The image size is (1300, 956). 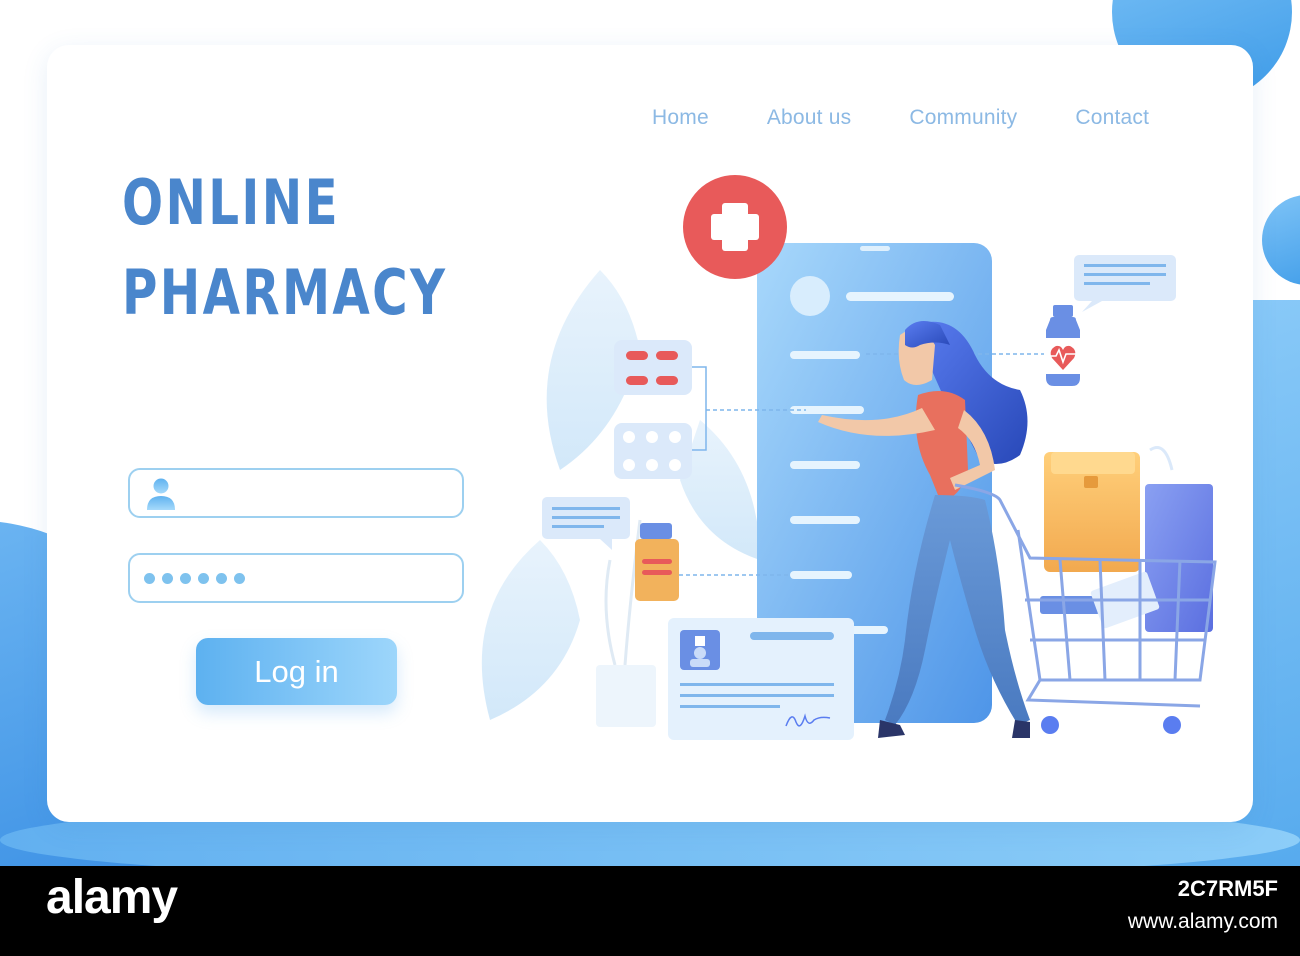 What do you see at coordinates (586, 523) in the screenshot?
I see `chat-bubble-left` at bounding box center [586, 523].